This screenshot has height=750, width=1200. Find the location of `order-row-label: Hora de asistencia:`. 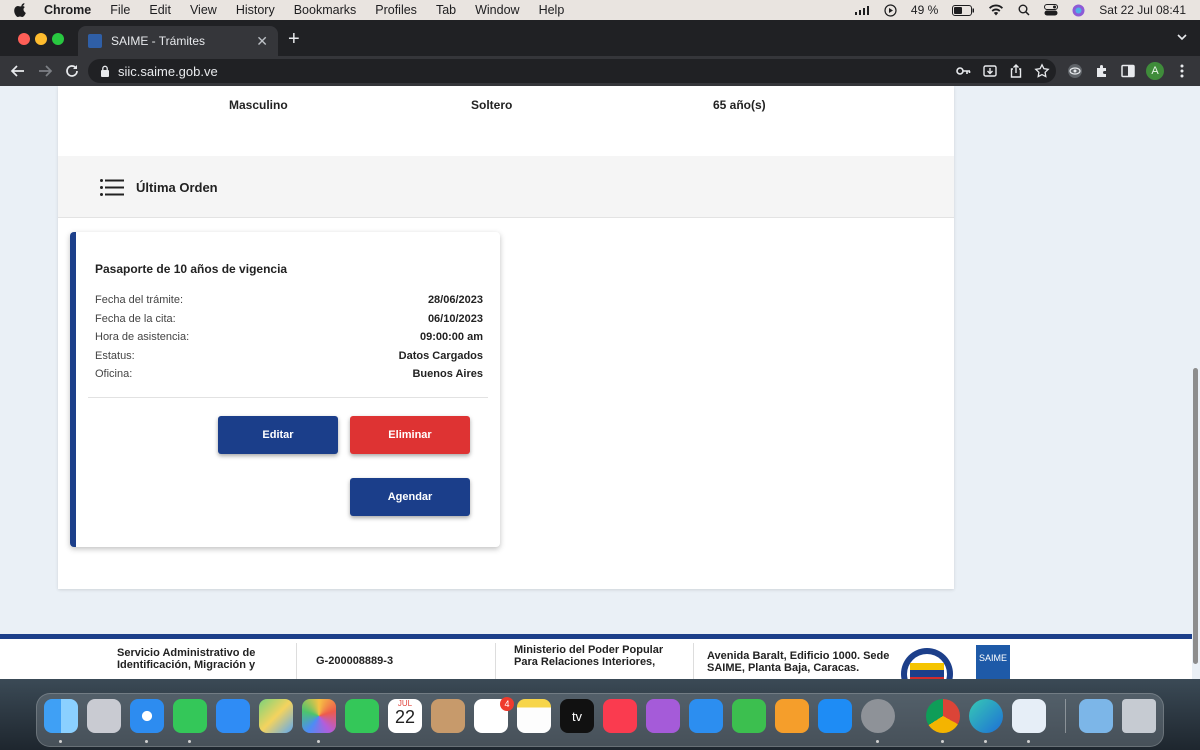

order-row-label: Hora de asistencia: is located at coordinates (142, 337).